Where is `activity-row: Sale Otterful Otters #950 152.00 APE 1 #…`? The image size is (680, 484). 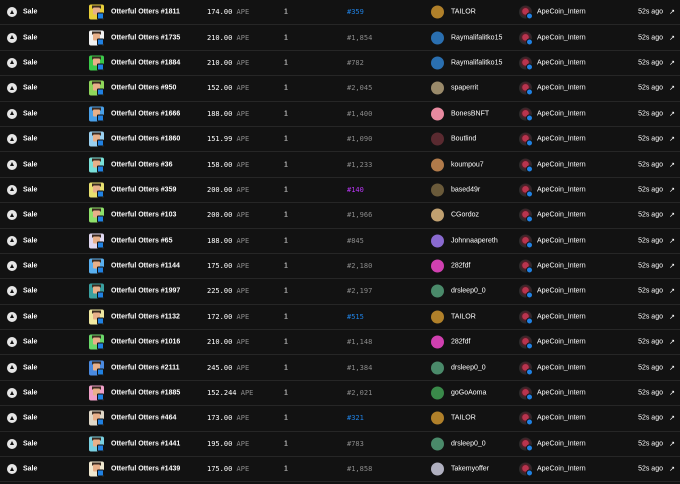
activity-row: Sale Otterful Otters #950 152.00 APE 1 #… is located at coordinates (340, 89).